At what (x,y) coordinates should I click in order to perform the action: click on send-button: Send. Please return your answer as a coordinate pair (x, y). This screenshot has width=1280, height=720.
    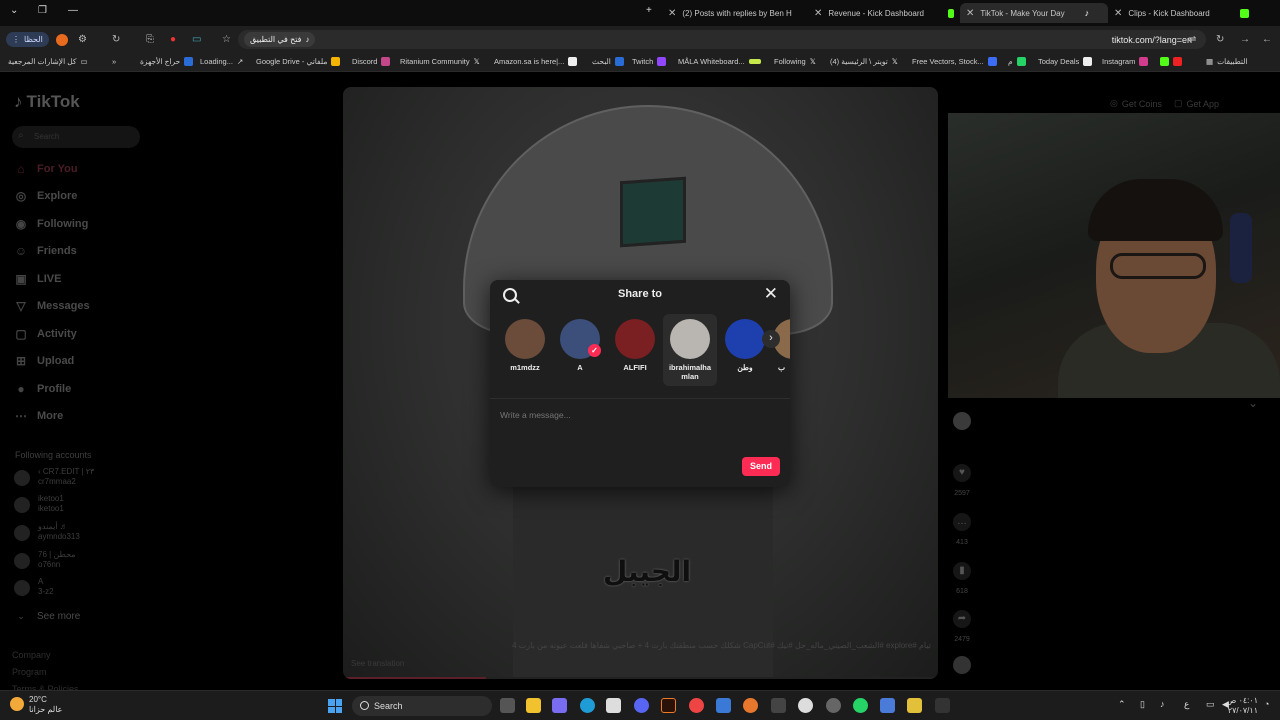
    Looking at the image, I should click on (761, 466).